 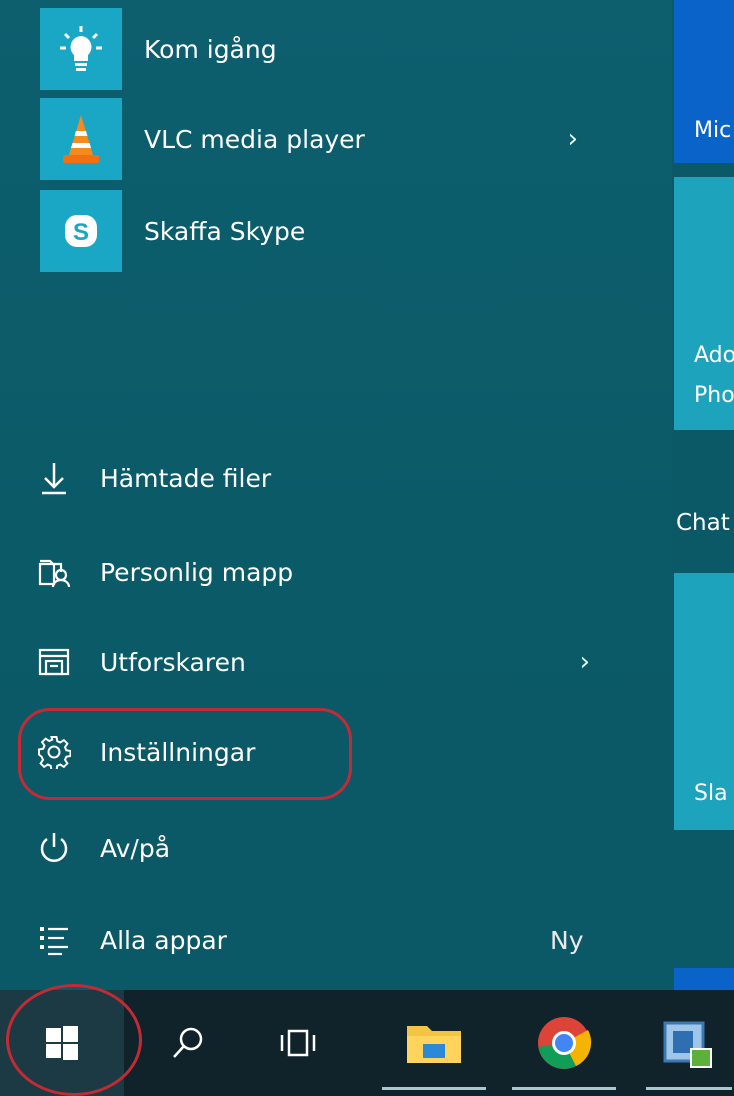 I want to click on power-item: Av/på, so click(x=316, y=848).